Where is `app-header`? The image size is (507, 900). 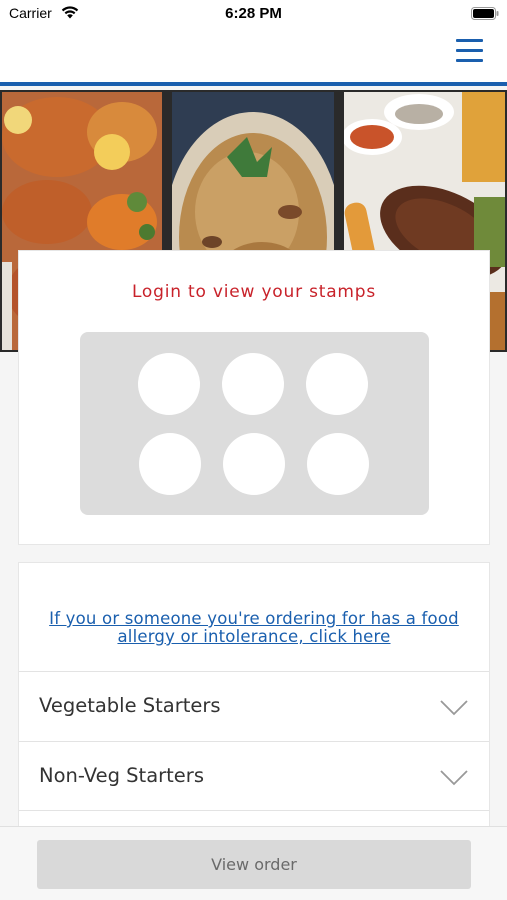
app-header is located at coordinates (253, 58).